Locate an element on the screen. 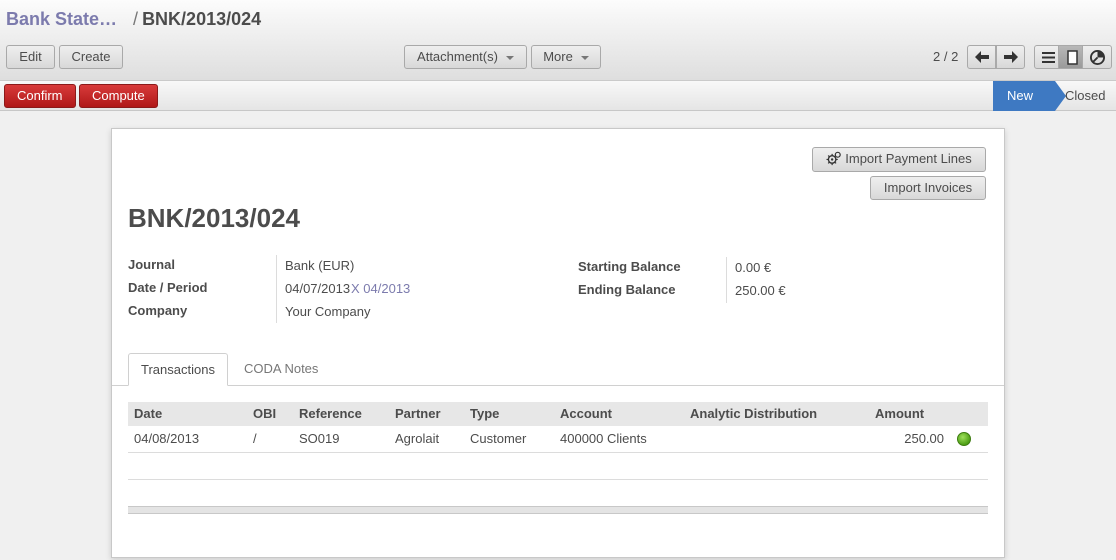 This screenshot has width=1116, height=560. breadcrumb: Bank State… / BNK/2013/024 is located at coordinates (133, 19).